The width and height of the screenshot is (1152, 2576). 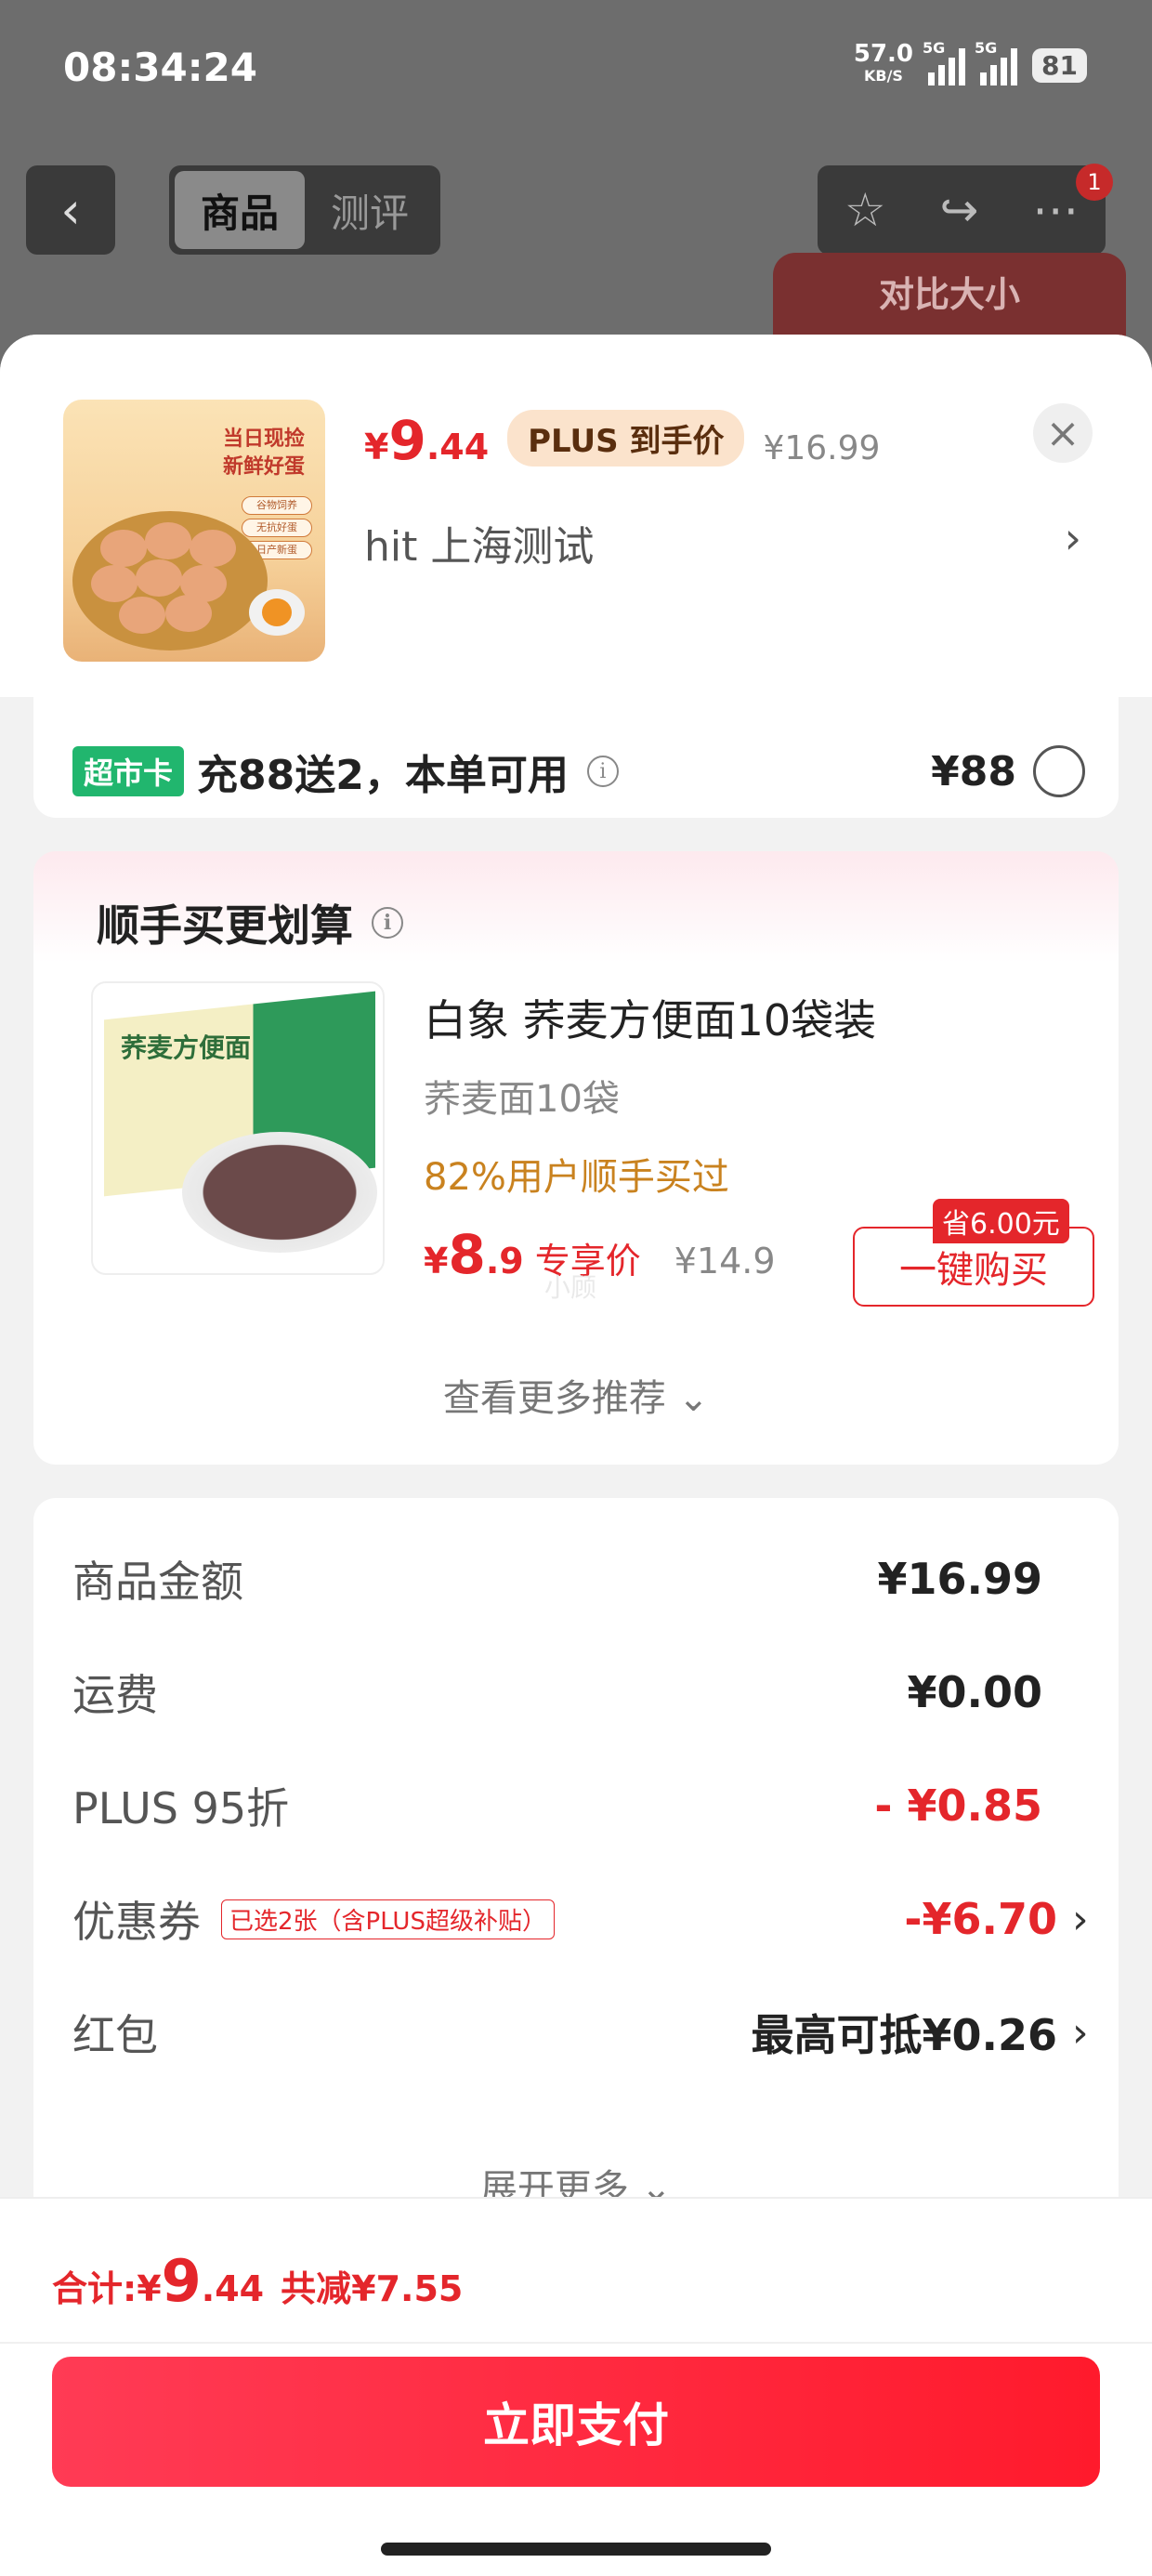 I want to click on nav-actions: ☆ ↪ ⋯, so click(x=962, y=210).